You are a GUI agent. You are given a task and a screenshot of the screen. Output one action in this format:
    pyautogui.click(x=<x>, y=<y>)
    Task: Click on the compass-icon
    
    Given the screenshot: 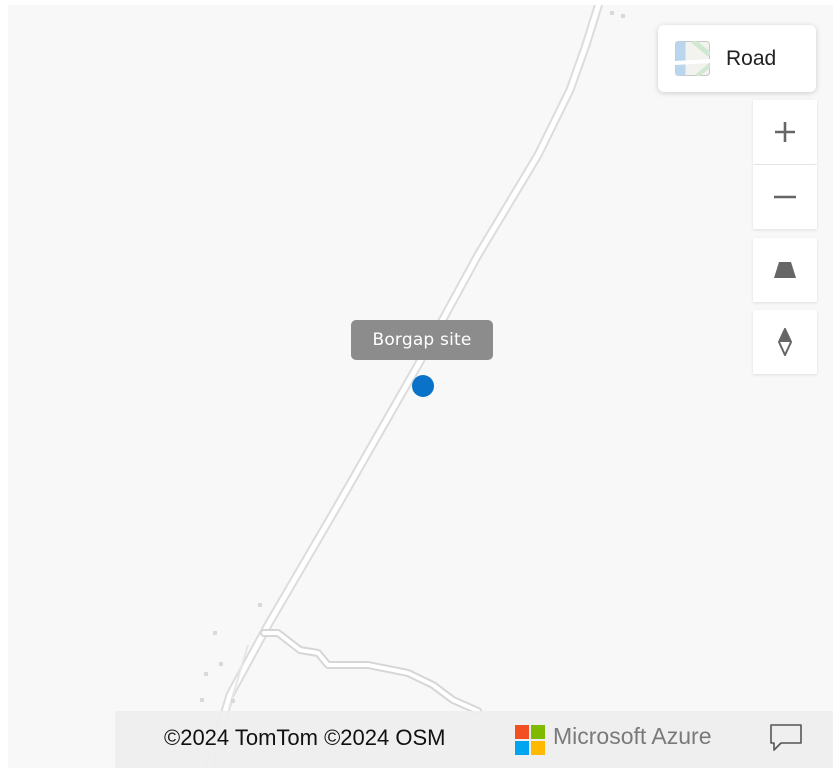 What is the action you would take?
    pyautogui.click(x=785, y=342)
    